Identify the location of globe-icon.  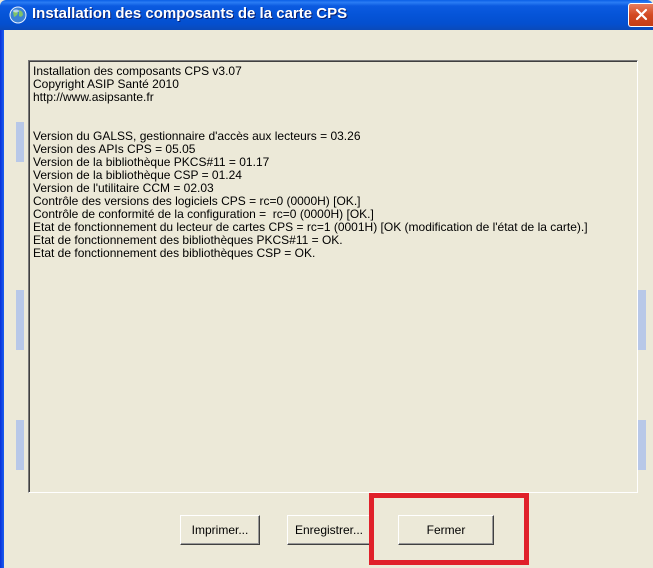
(18, 15).